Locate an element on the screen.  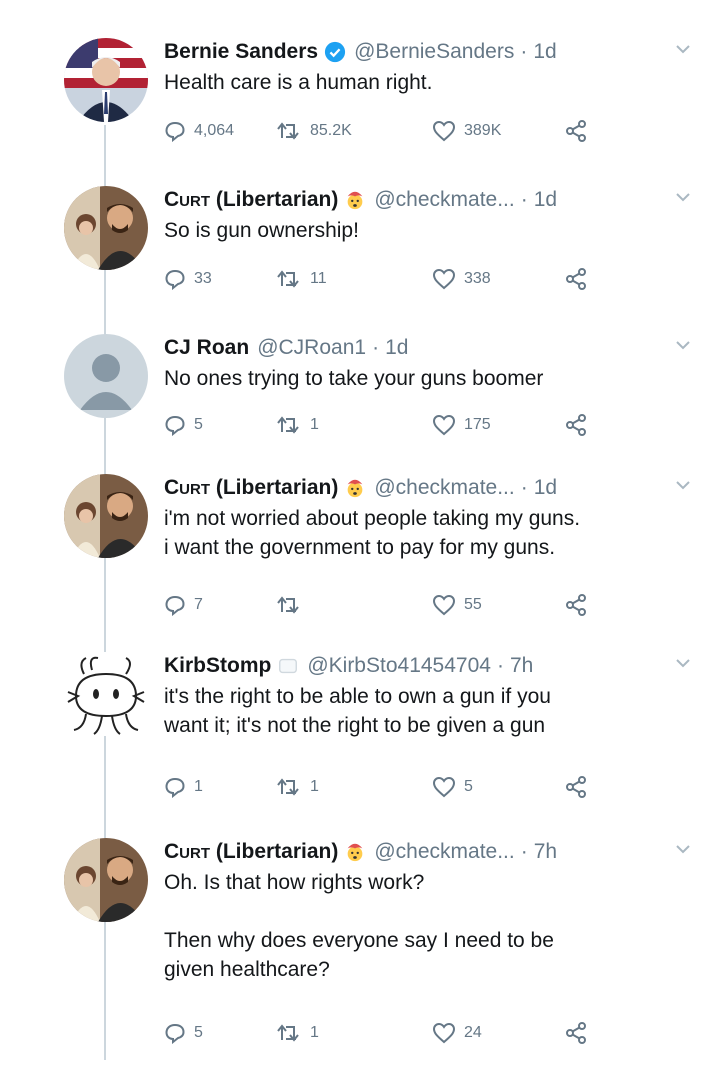
reply-count: 33 is located at coordinates (203, 278).